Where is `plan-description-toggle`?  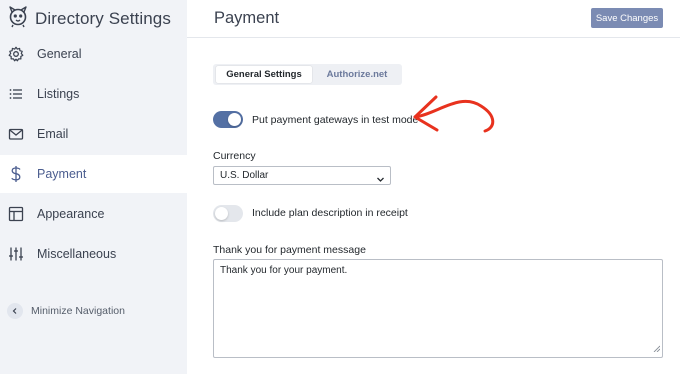
plan-description-toggle is located at coordinates (228, 213).